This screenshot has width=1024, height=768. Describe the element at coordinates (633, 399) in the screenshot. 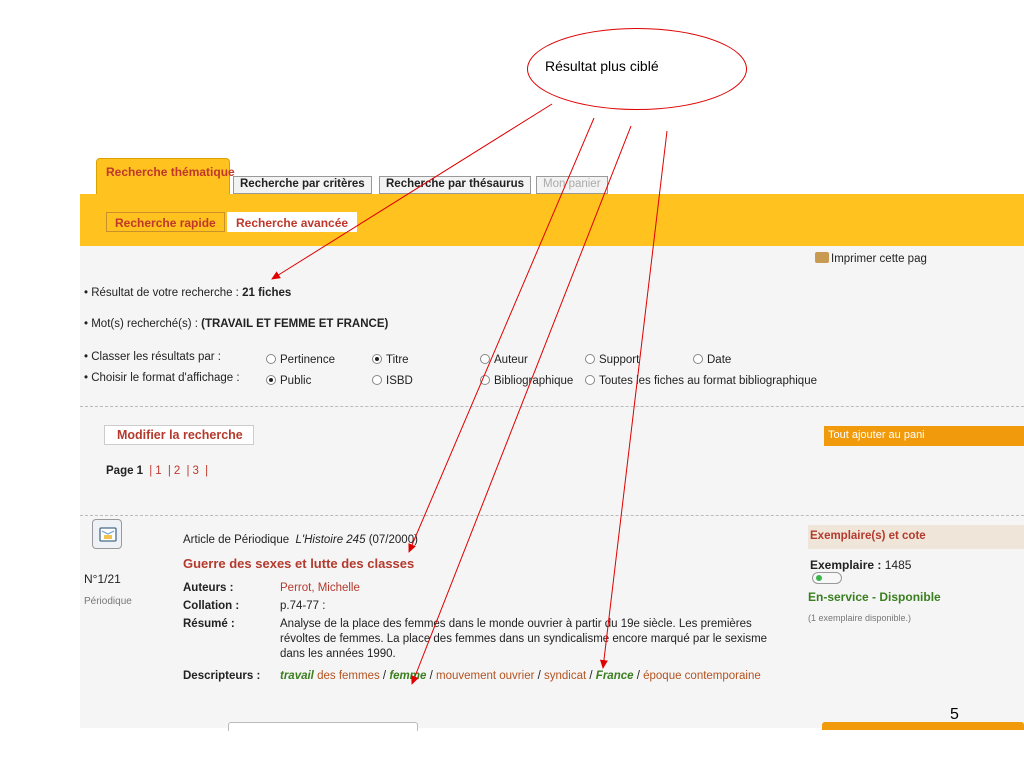

I see `arrow-to-france` at that location.